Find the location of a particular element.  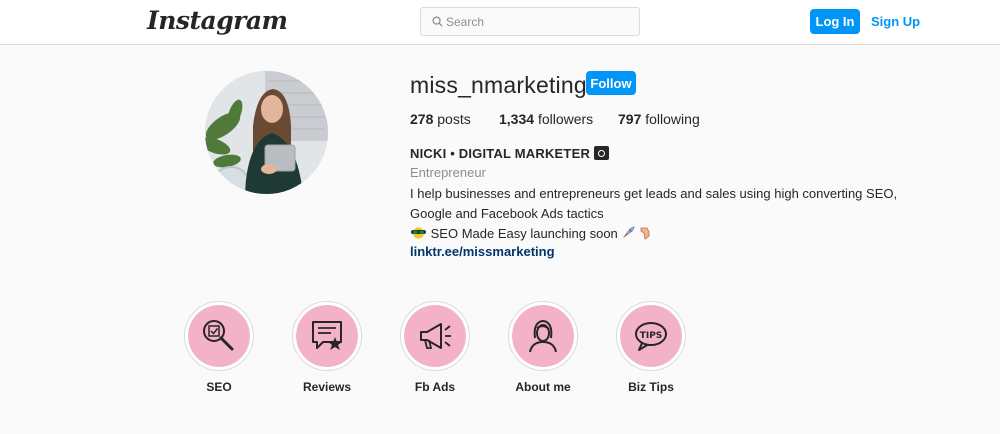

search-input is located at coordinates (538, 21).